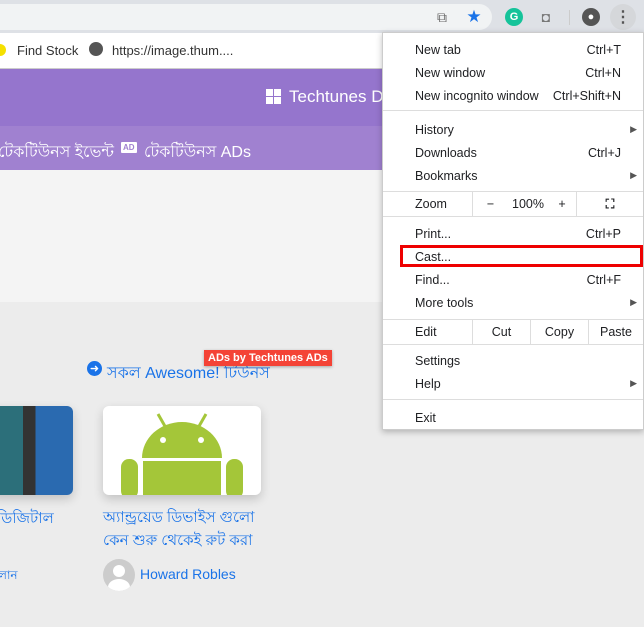  What do you see at coordinates (562, 204) in the screenshot?
I see `zoom-in-button: +` at bounding box center [562, 204].